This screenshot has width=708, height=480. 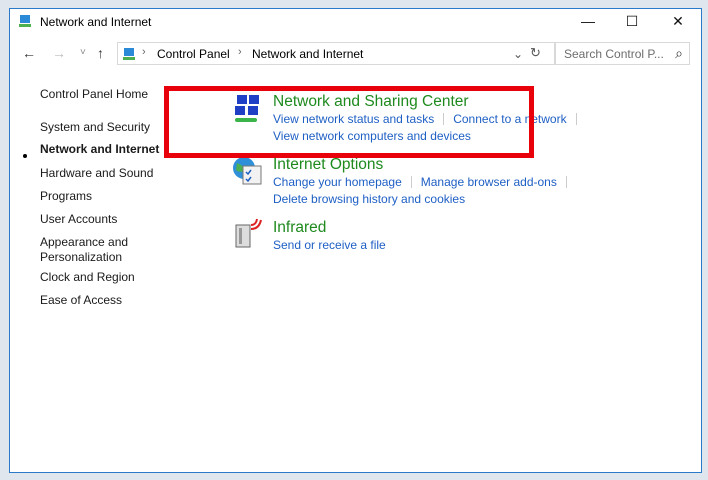 I want to click on sidebar-item-system-security: System and Security, so click(x=95, y=127).